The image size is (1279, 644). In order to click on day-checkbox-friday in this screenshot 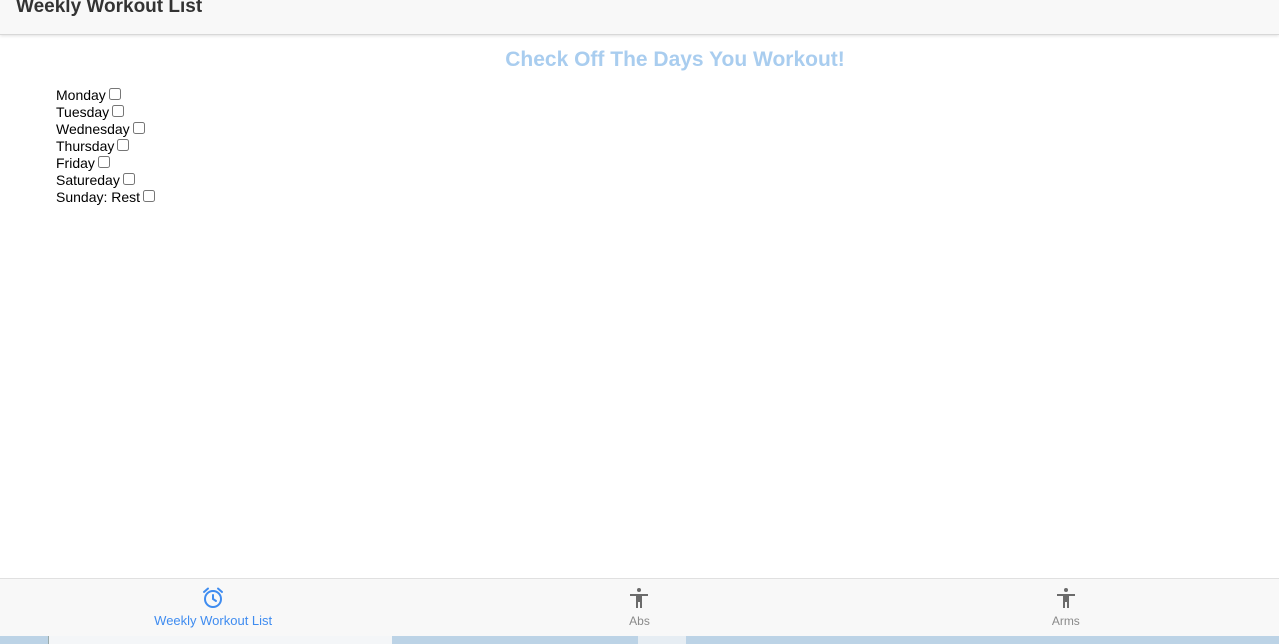, I will do `click(103, 161)`.